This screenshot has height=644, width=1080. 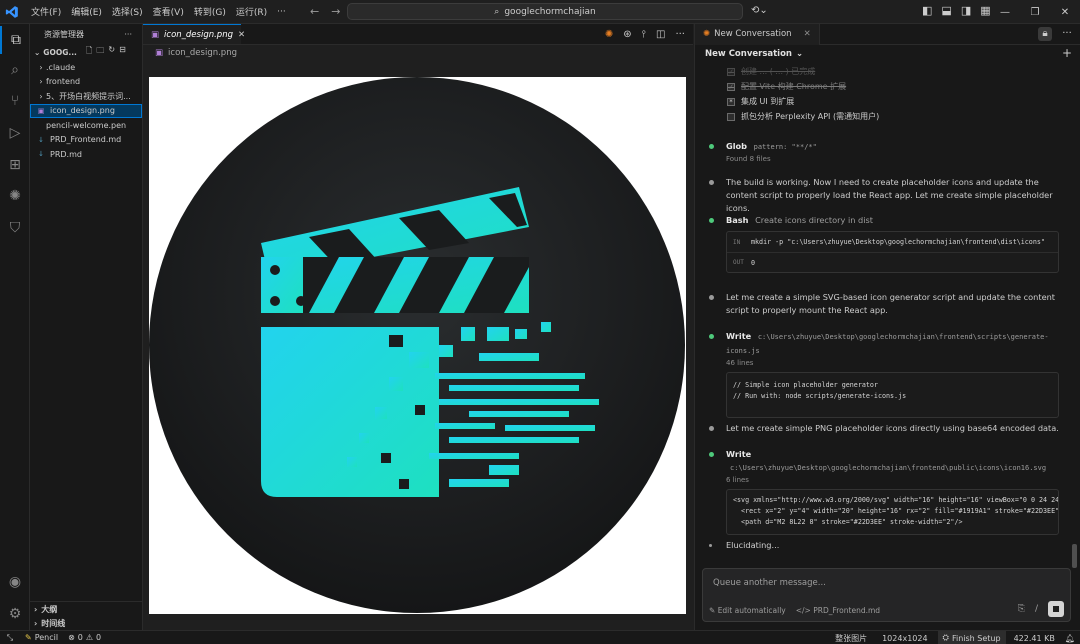 What do you see at coordinates (737, 146) in the screenshot?
I see `tool-name: Glob` at bounding box center [737, 146].